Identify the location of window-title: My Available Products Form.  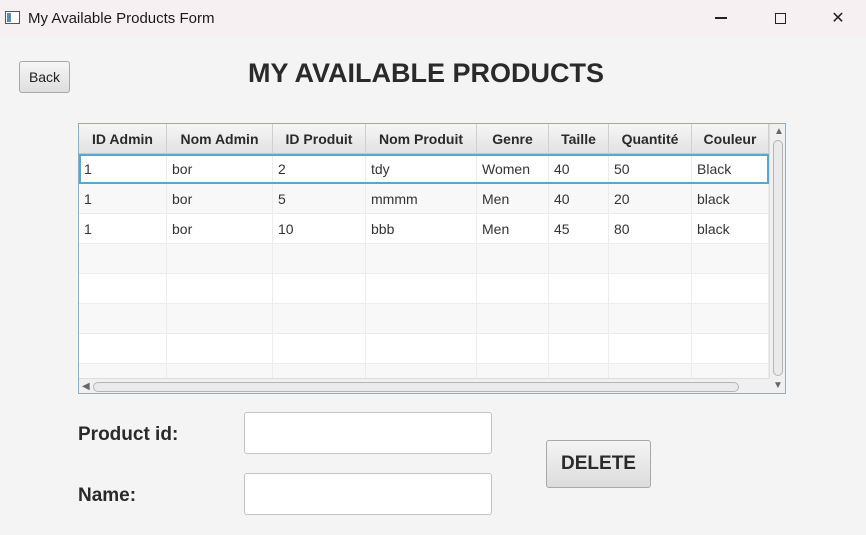
(121, 18).